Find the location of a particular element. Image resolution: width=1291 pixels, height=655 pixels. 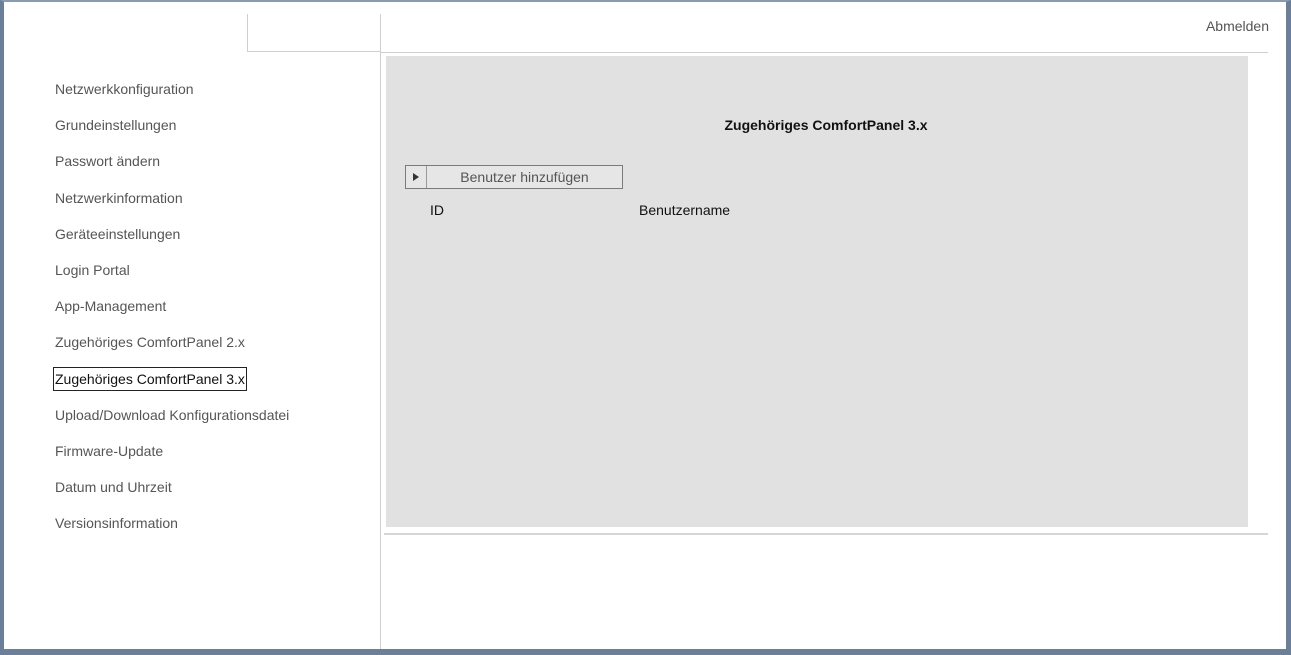

sidebar-item-device-settings: Geräteeinstellungen is located at coordinates (214, 241).